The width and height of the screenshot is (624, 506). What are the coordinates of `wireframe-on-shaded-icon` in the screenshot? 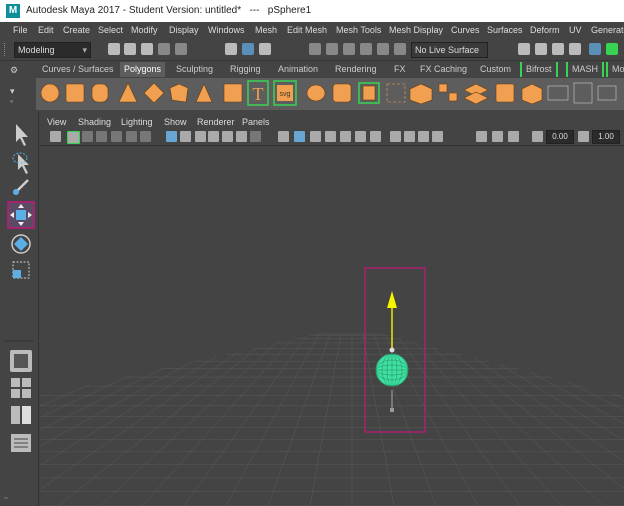 It's located at (315, 136).